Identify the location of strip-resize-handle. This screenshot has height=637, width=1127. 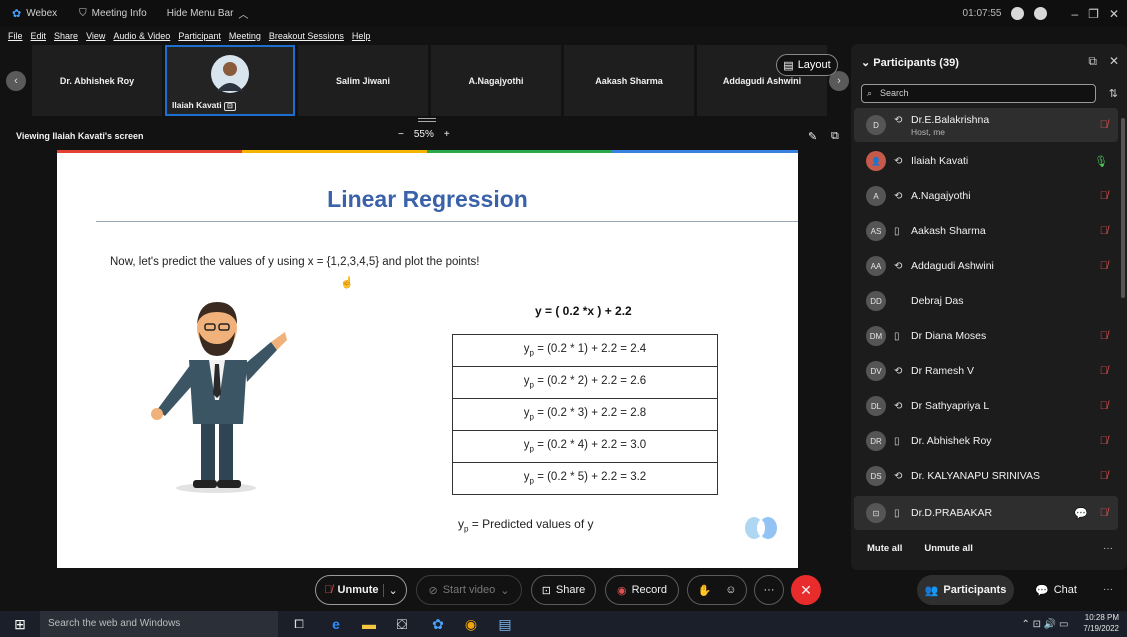
(427, 120).